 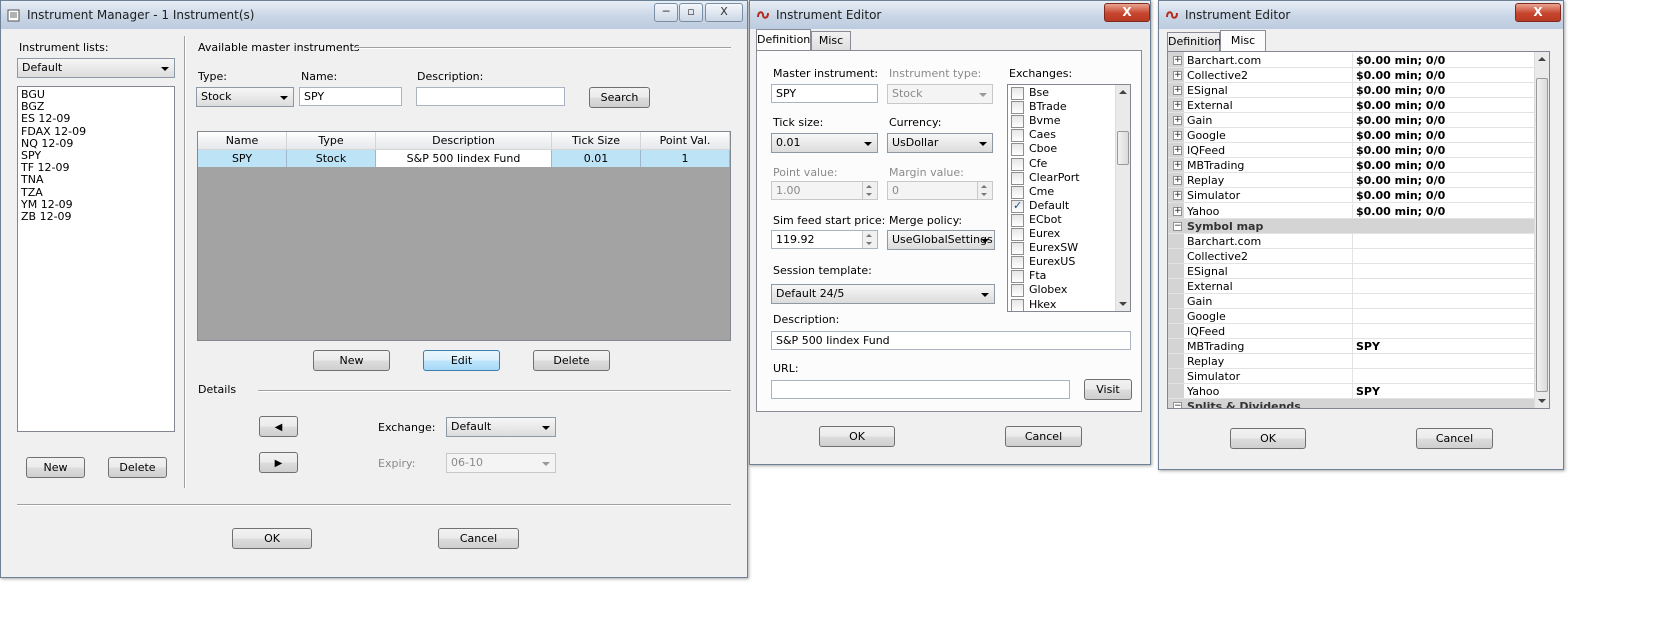 I want to click on collapse-icon: −, so click(x=1177, y=226).